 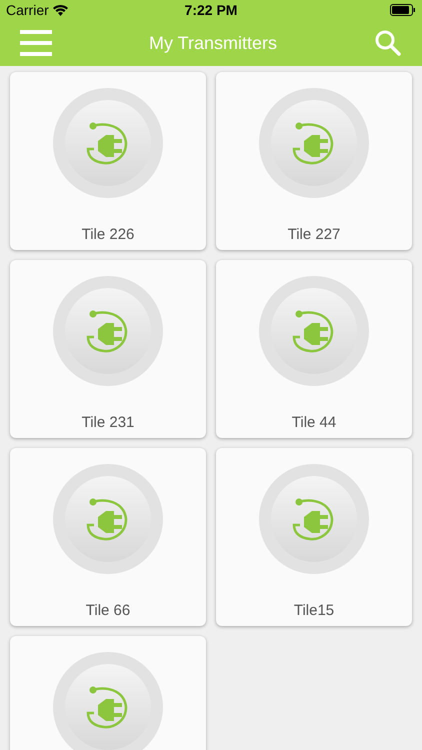 What do you see at coordinates (60, 10) in the screenshot?
I see `wifi-icon` at bounding box center [60, 10].